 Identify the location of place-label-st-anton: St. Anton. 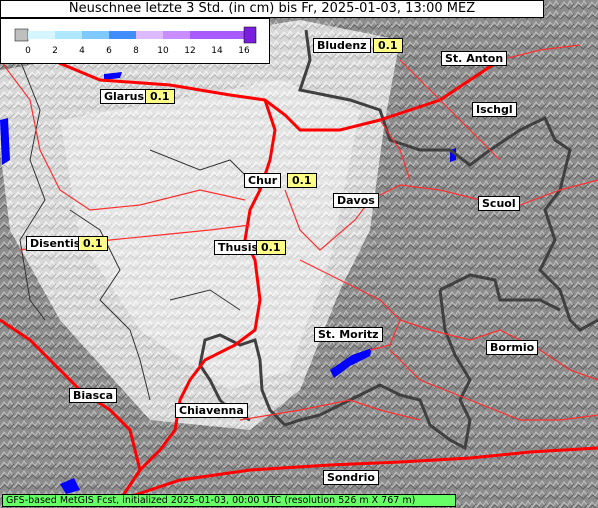
(474, 58).